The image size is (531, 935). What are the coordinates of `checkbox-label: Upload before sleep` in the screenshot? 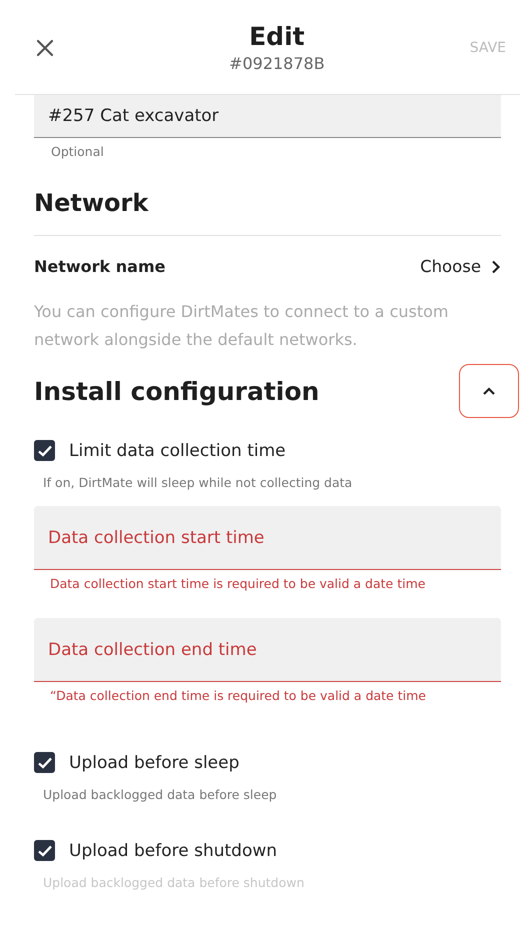 It's located at (154, 762).